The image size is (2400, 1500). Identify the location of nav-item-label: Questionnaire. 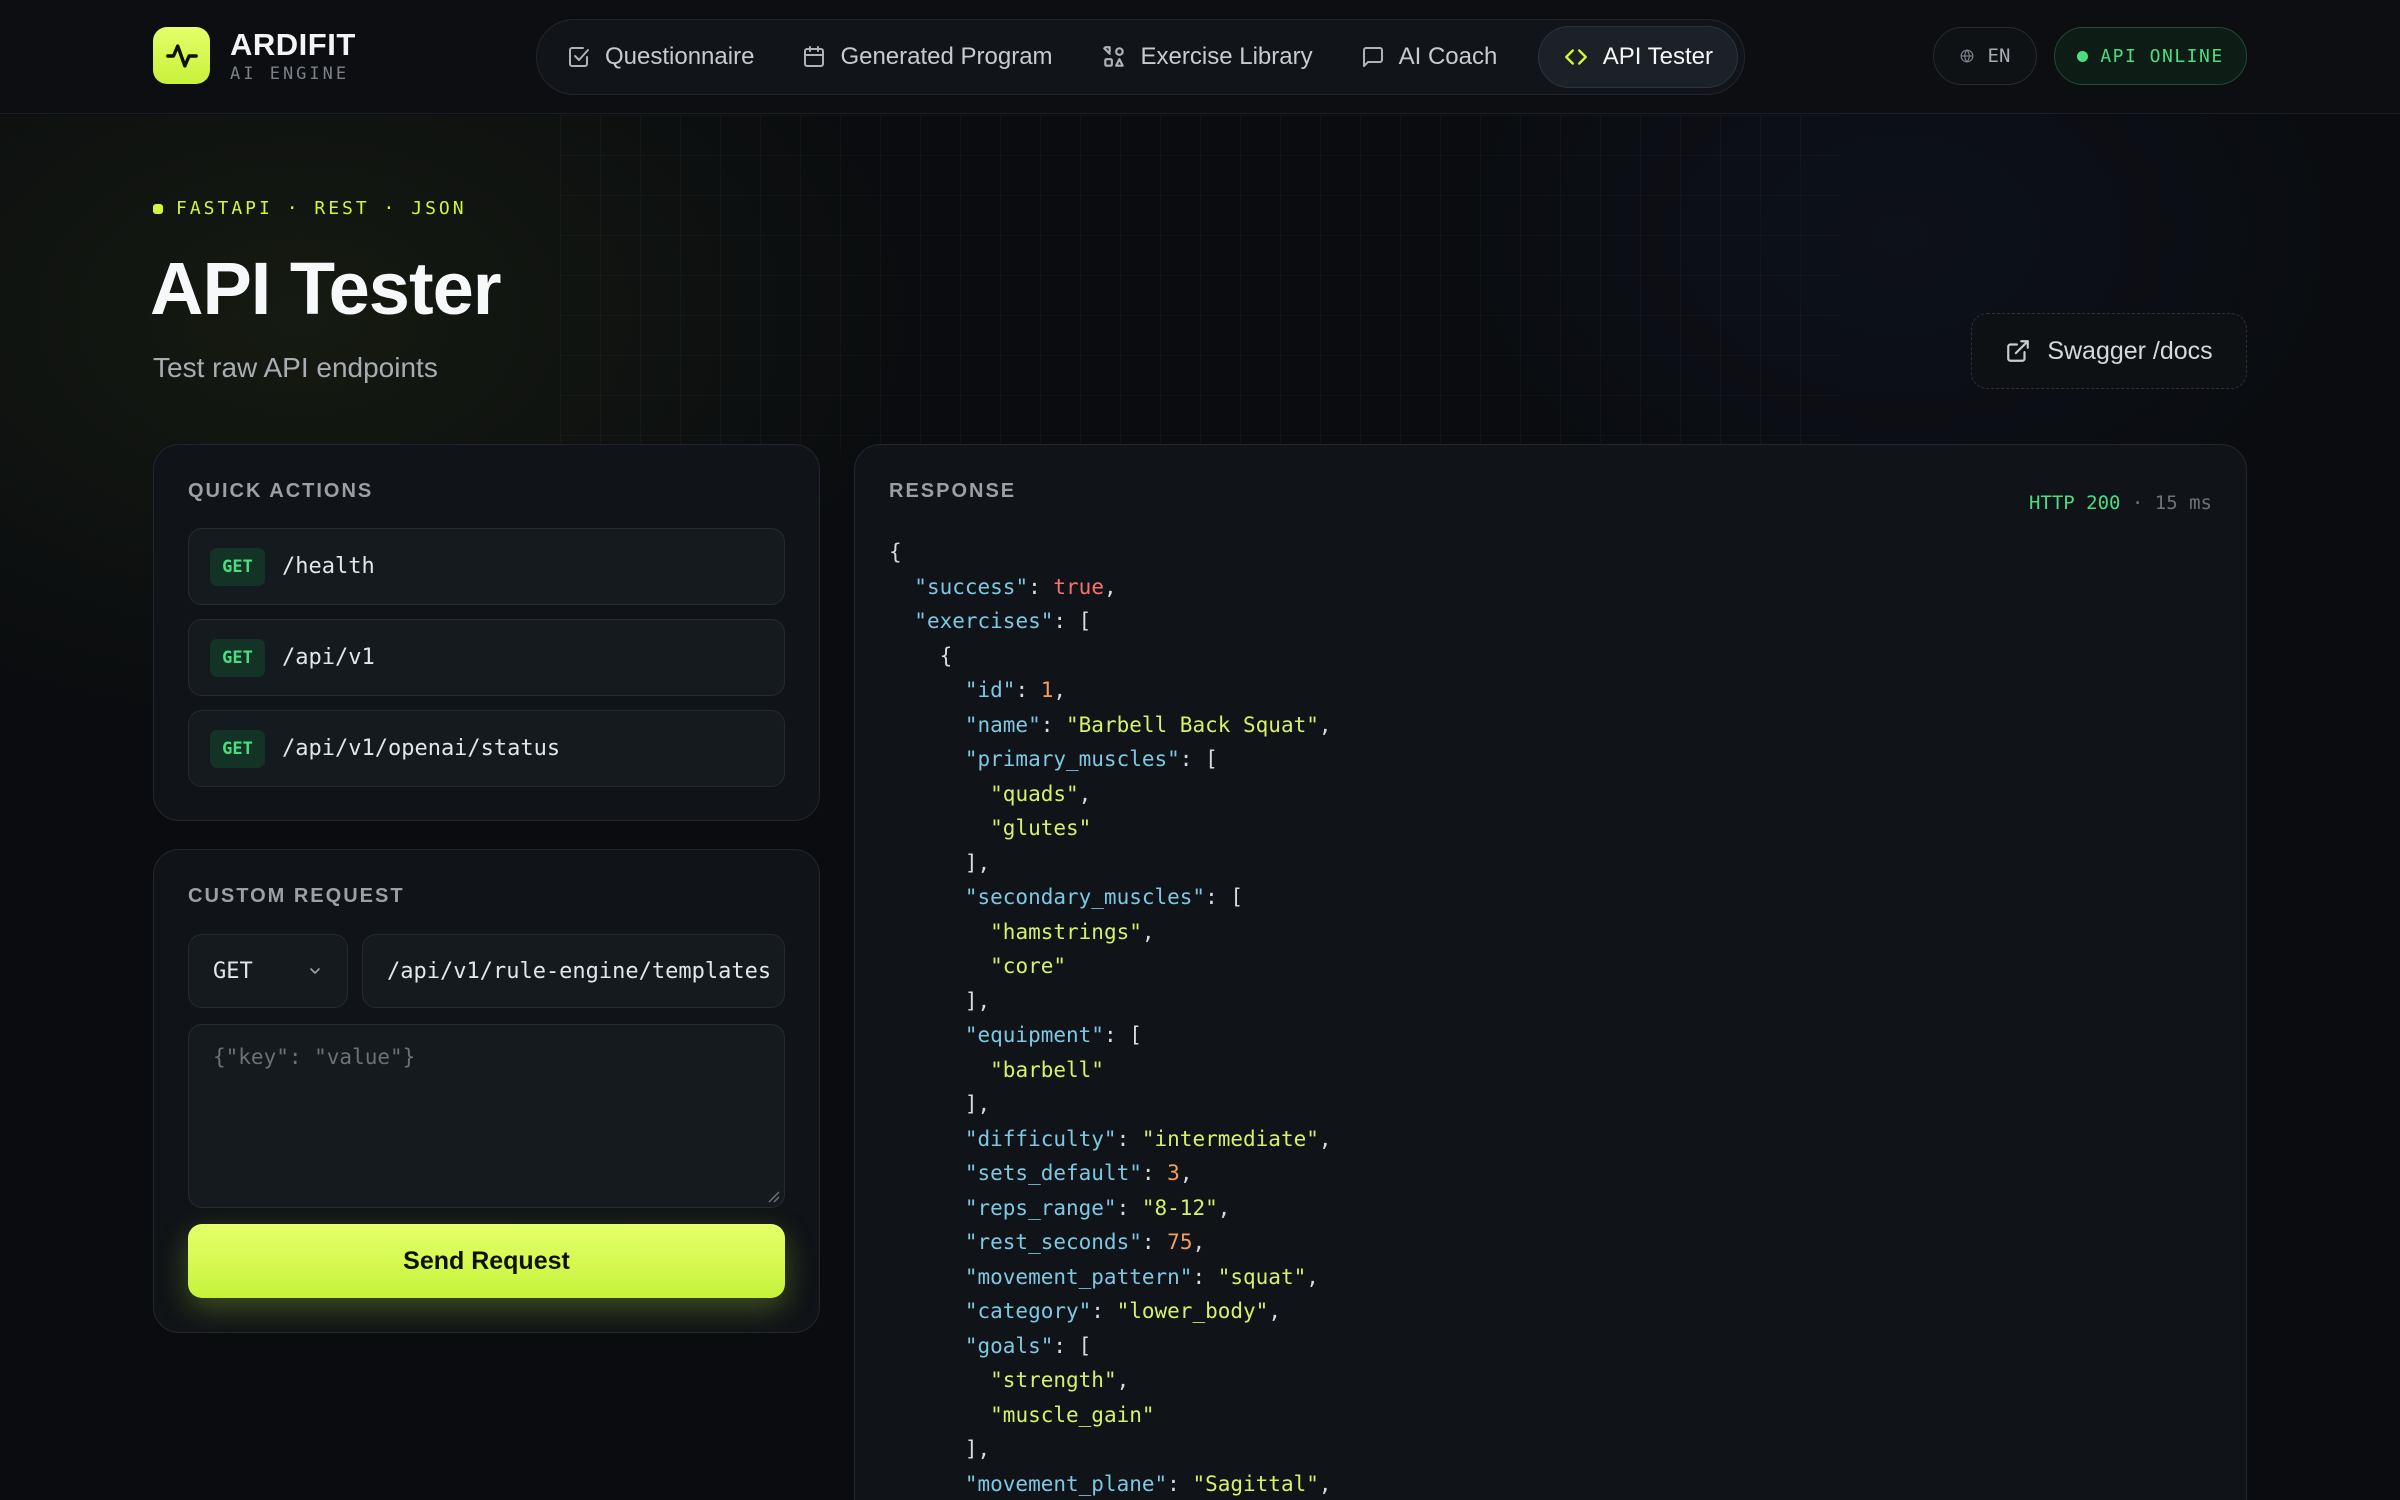
(680, 56).